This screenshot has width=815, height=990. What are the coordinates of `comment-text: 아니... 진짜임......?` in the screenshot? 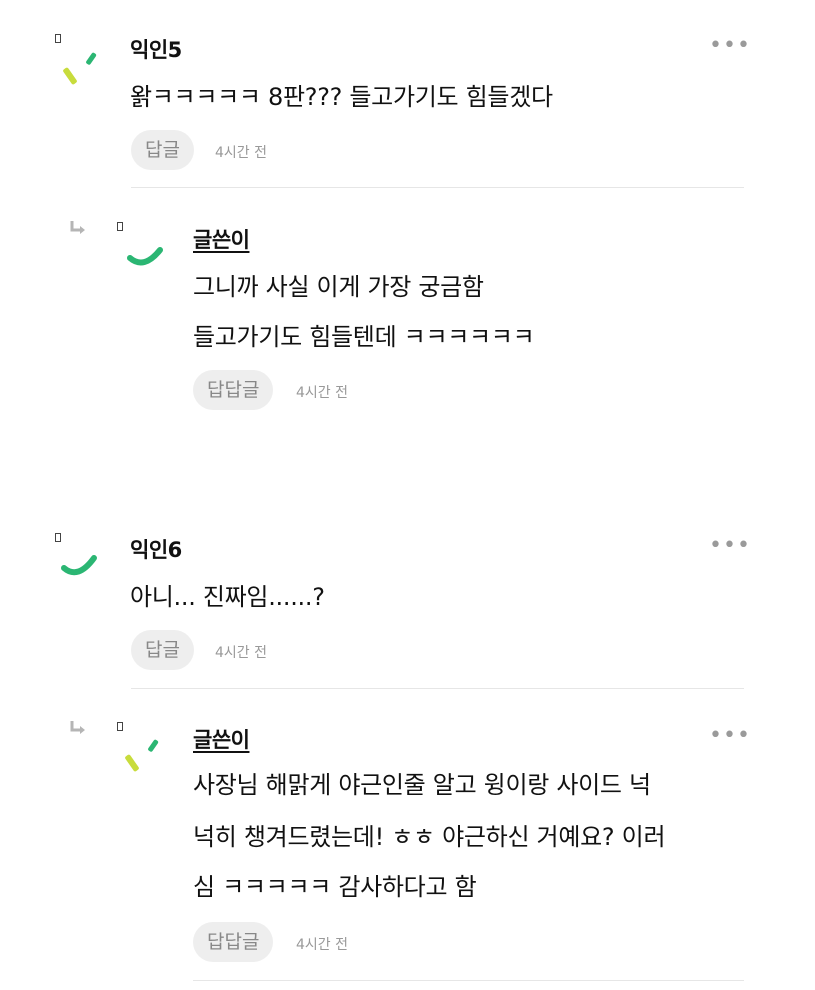 It's located at (227, 597).